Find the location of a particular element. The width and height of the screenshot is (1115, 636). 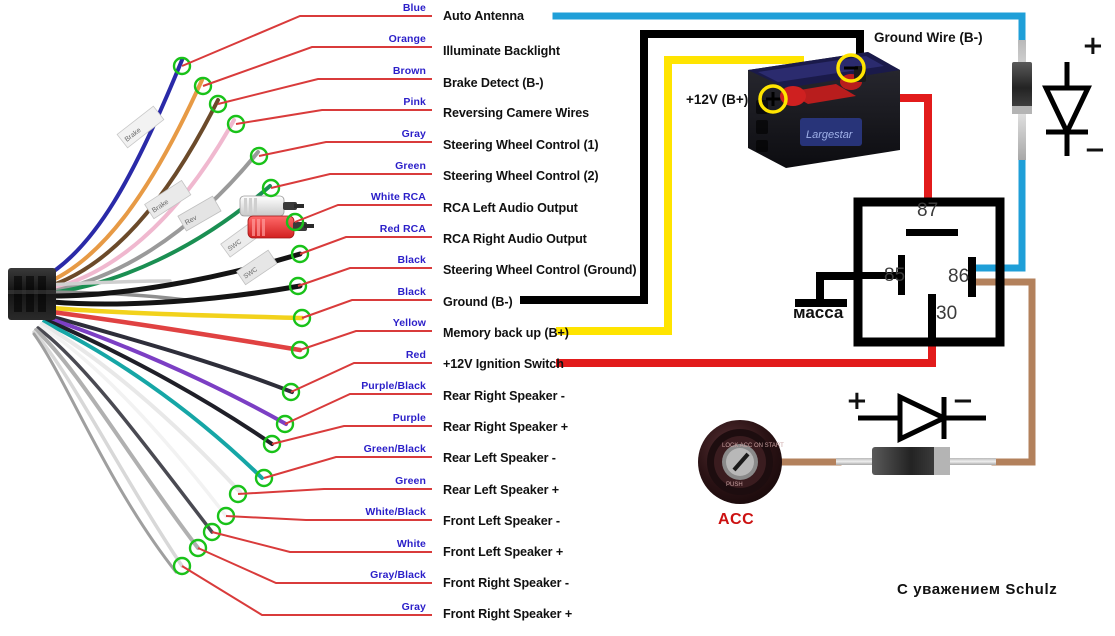

svg-text: LOCK ACC ON START is located at coordinates (753, 446).